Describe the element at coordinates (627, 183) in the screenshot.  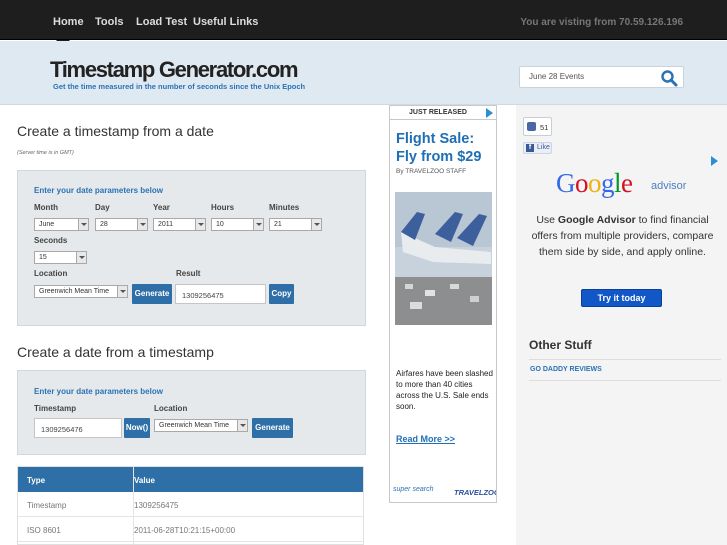
I see `google-letter: e` at that location.